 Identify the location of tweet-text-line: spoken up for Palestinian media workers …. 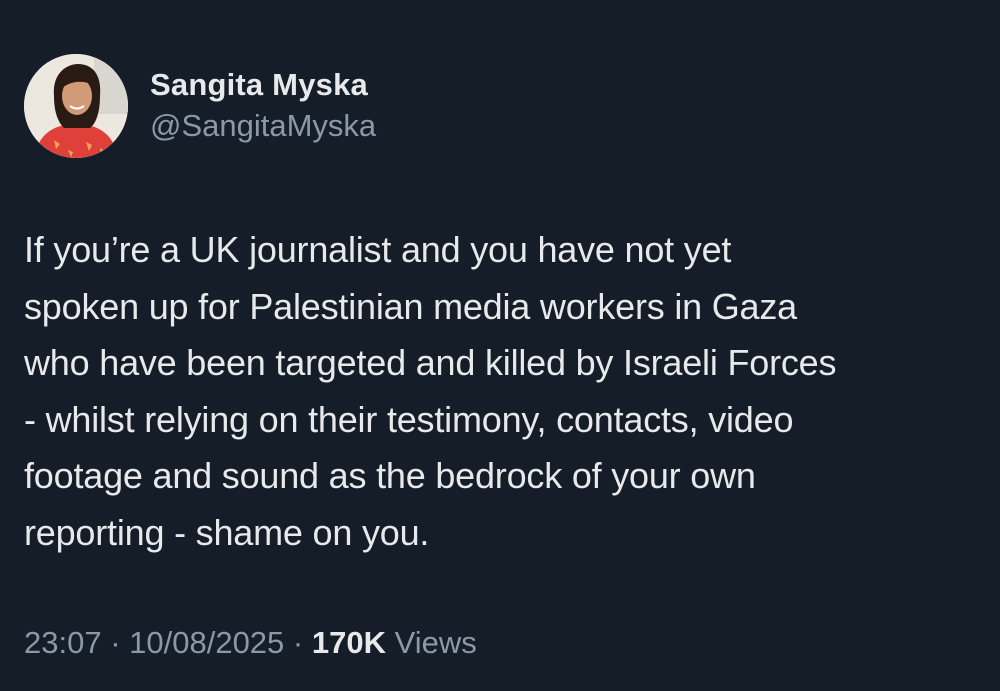
(411, 306).